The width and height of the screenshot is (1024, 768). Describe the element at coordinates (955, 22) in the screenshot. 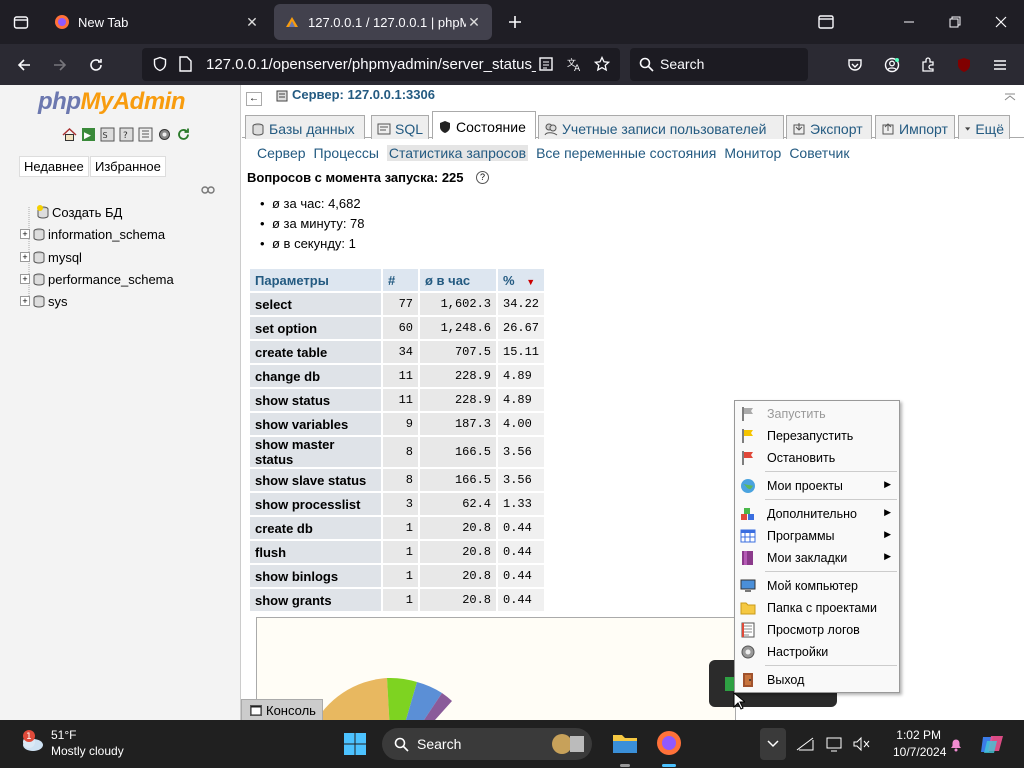

I see `restore-window-button` at that location.